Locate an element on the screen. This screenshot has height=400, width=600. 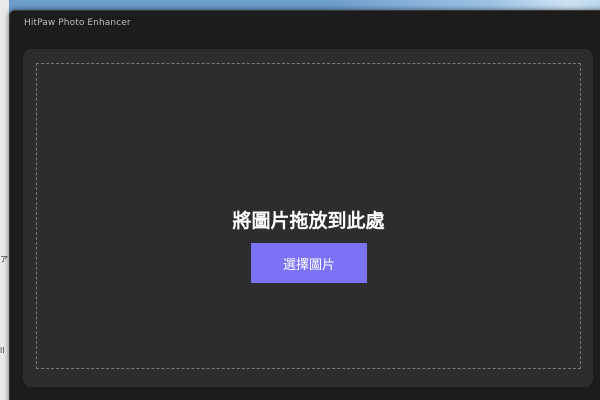
window-title: HitPaw Photo Enhancer is located at coordinates (77, 23).